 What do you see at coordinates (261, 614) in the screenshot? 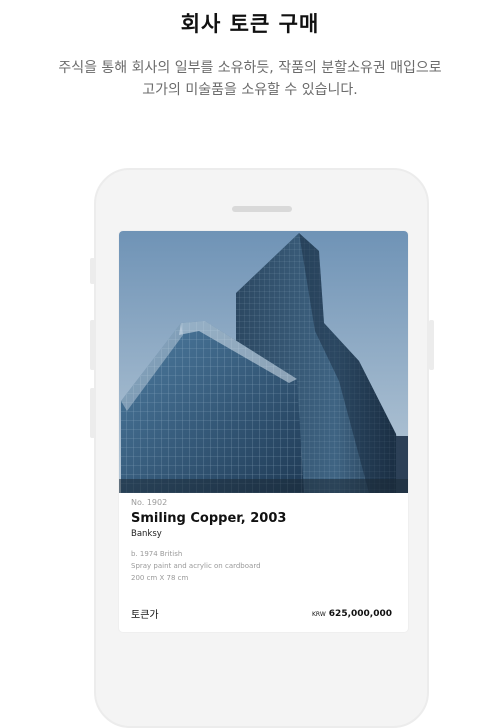
I see `price-row: 토큰가 KRW 625,000,000` at bounding box center [261, 614].